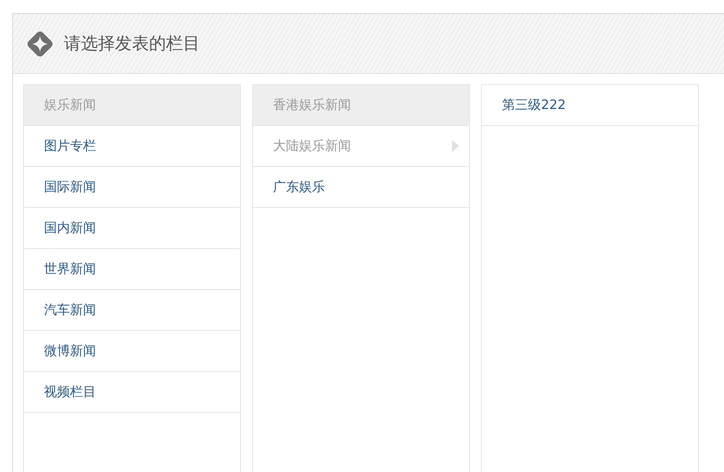 The image size is (724, 472). What do you see at coordinates (132, 44) in the screenshot?
I see `header-title: 请选择发表的栏目` at bounding box center [132, 44].